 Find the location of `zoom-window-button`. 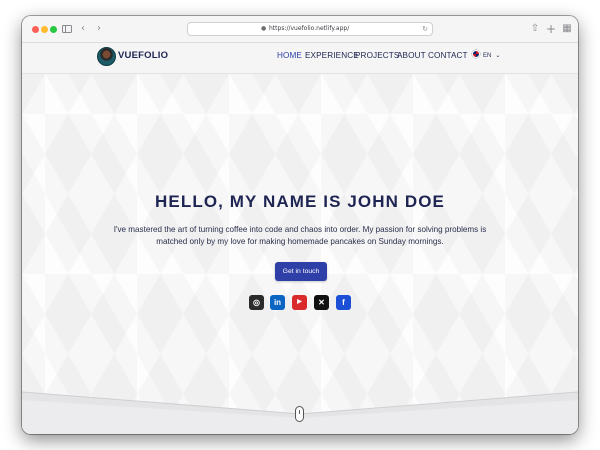

zoom-window-button is located at coordinates (53, 29).